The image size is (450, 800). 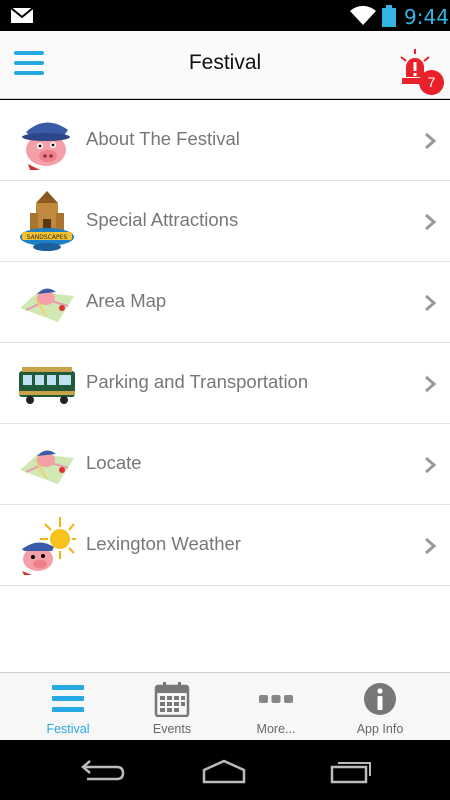 I want to click on tab-festival: Festival, so click(x=68, y=707).